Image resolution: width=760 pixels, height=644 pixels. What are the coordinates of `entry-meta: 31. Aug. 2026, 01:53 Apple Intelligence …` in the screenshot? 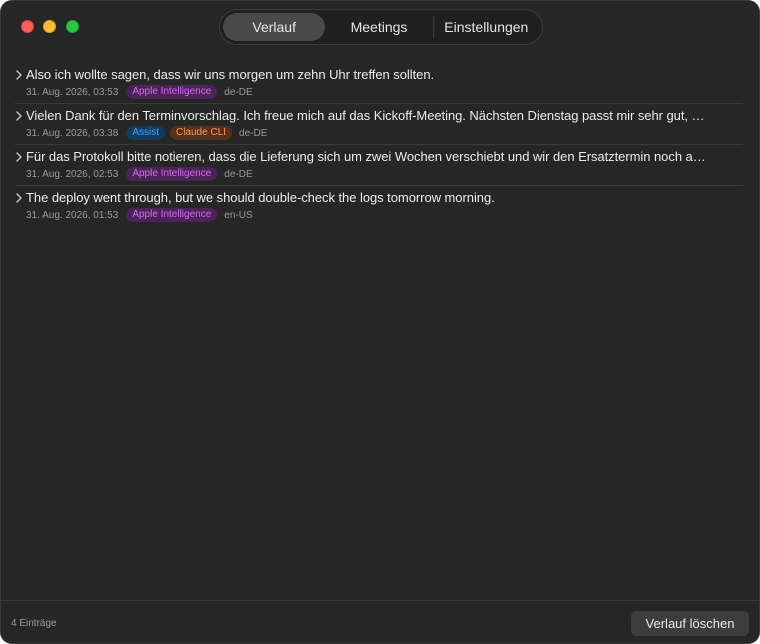 It's located at (139, 215).